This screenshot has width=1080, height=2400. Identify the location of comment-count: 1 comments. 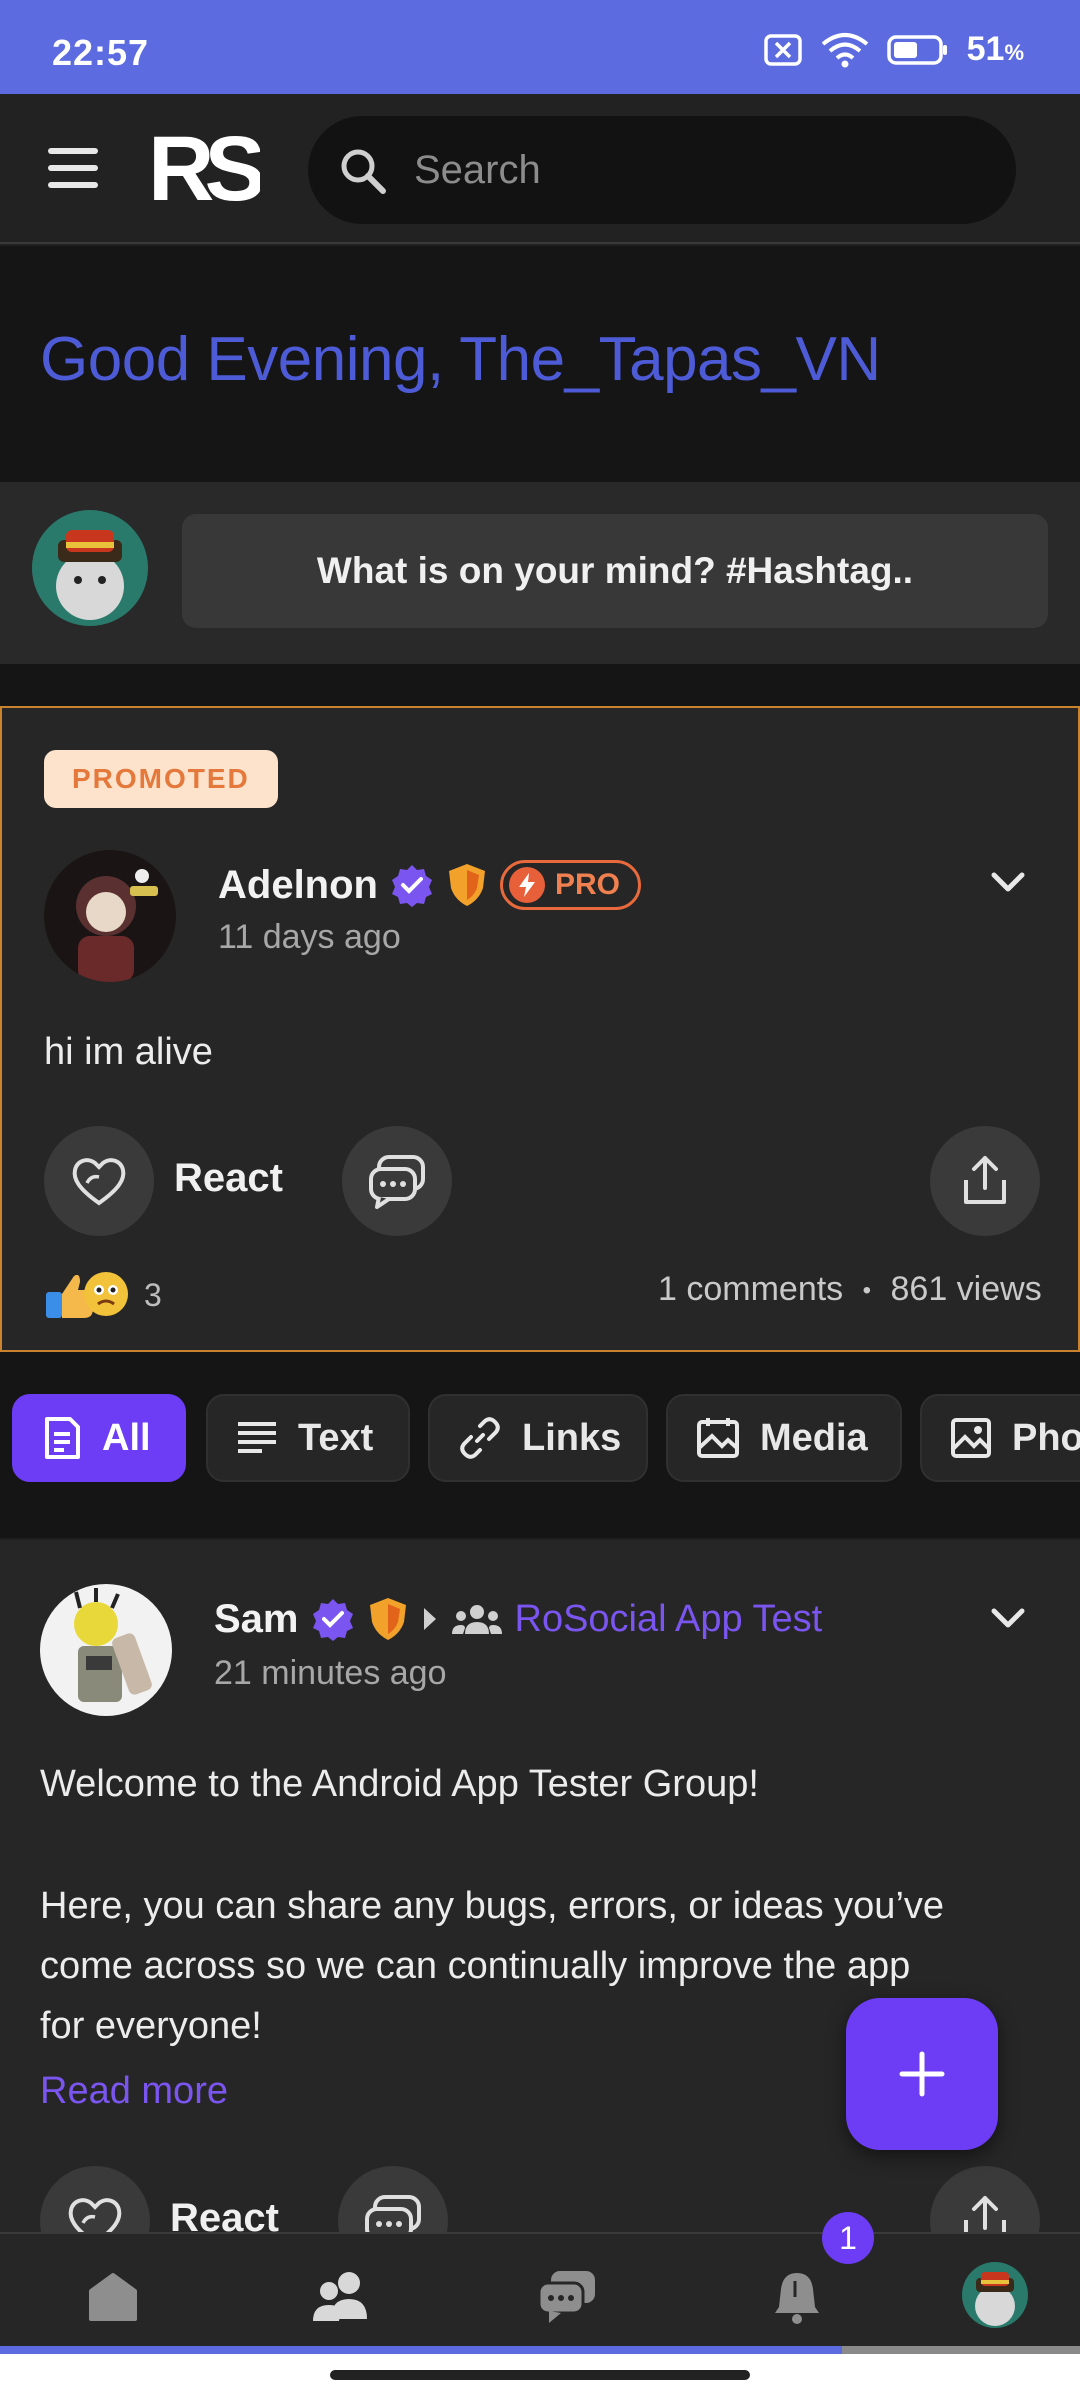
(750, 1289).